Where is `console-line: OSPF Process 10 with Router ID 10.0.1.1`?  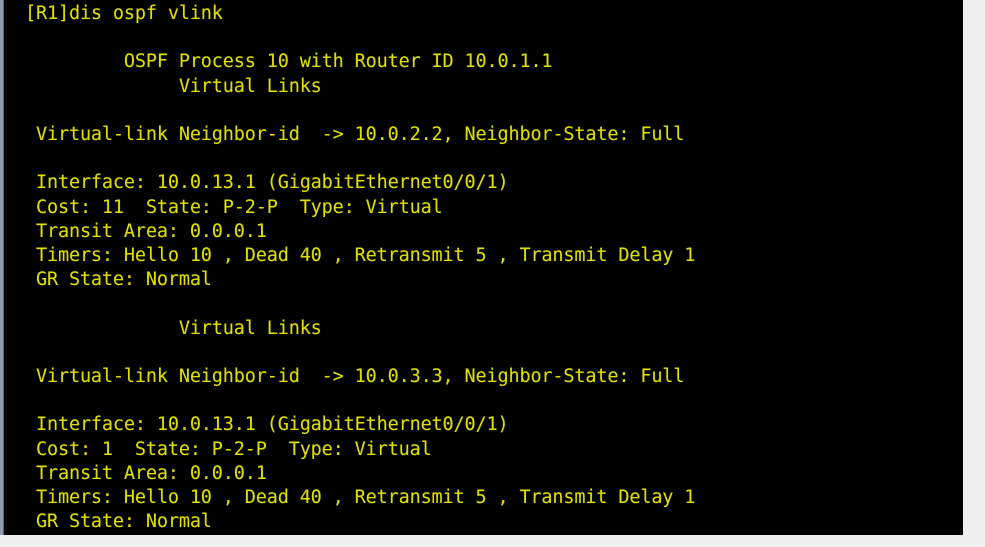 console-line: OSPF Process 10 with Router ID 10.0.1.1 is located at coordinates (289, 62).